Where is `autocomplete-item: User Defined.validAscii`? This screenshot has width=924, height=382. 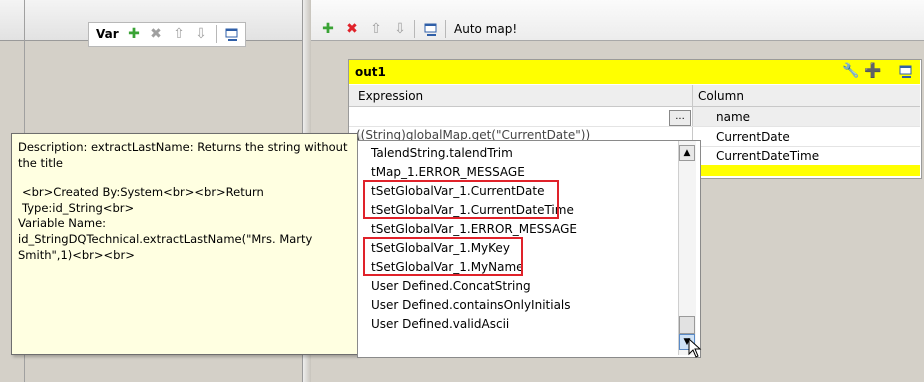
autocomplete-item: User Defined.validAscii is located at coordinates (440, 324).